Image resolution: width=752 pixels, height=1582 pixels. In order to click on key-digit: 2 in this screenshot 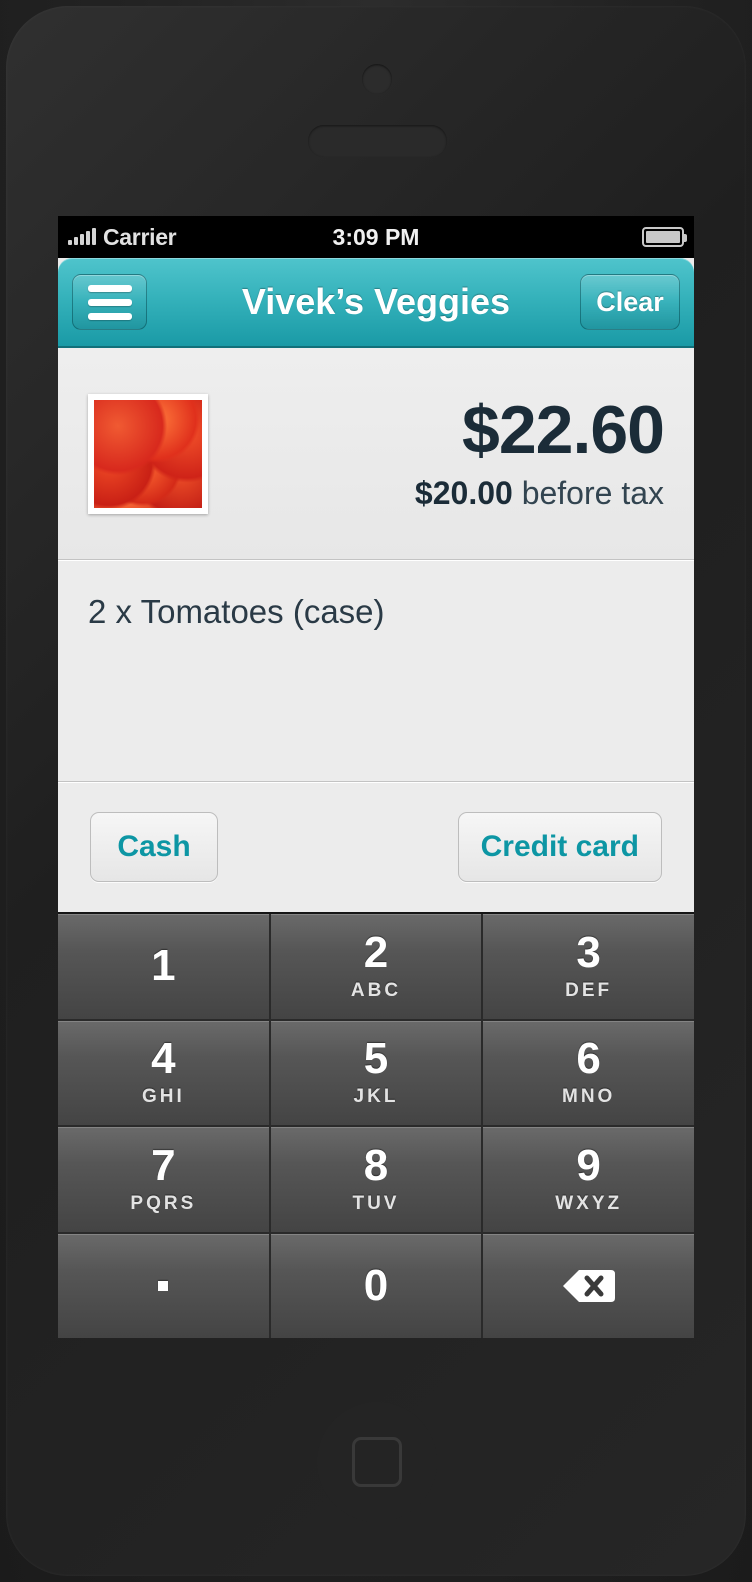, I will do `click(376, 952)`.